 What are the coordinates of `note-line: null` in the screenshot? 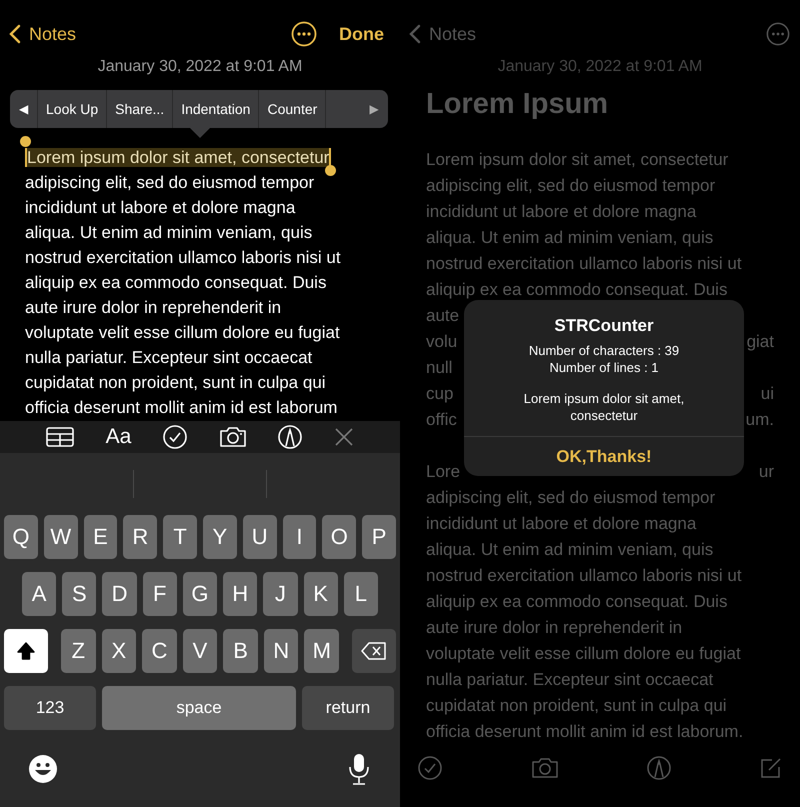 It's located at (439, 368).